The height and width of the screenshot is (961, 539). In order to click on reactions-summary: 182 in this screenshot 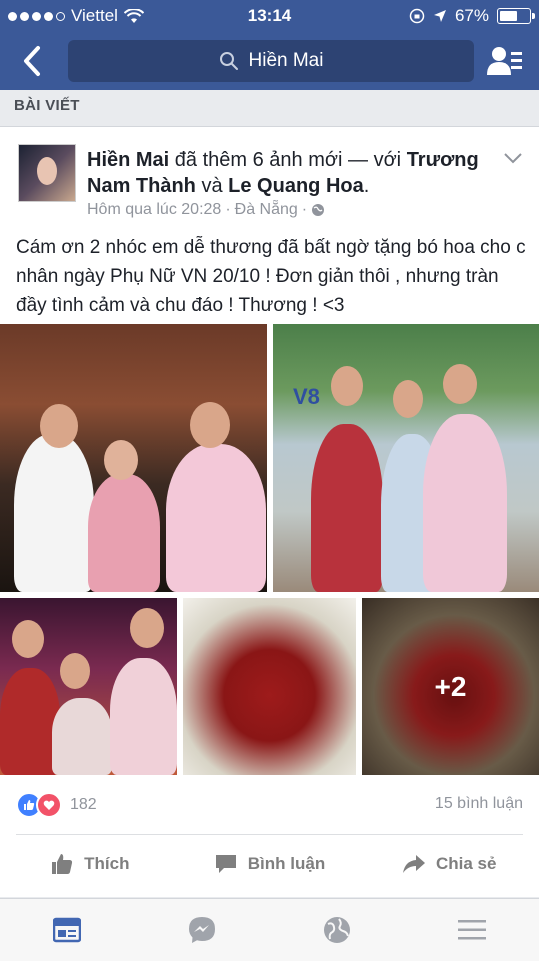, I will do `click(56, 805)`.